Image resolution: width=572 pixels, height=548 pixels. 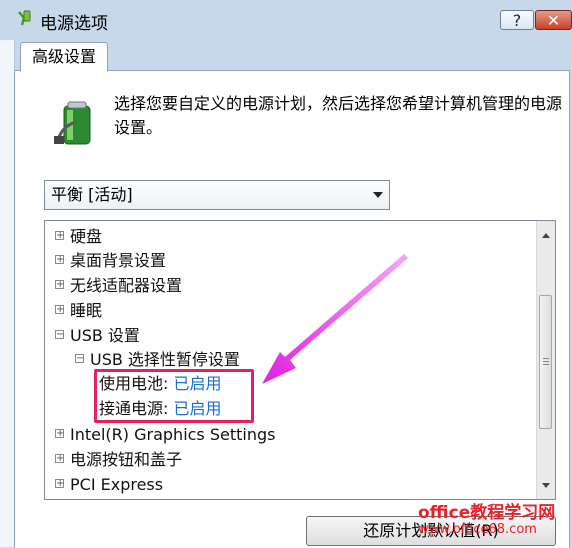 I want to click on tree-item-pci-express: + PCI Express, so click(x=109, y=485).